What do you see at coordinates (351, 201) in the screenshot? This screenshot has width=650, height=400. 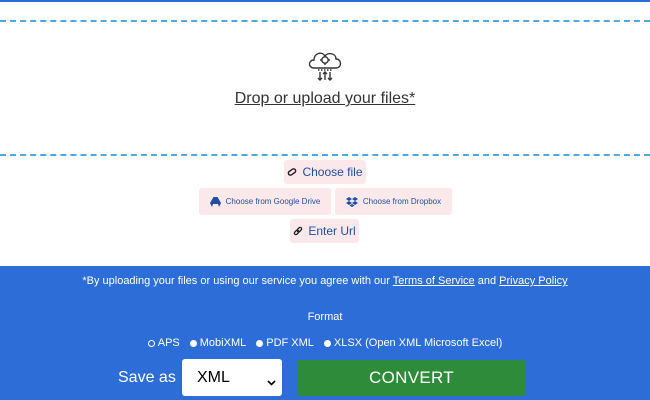 I see `dropbox-icon` at bounding box center [351, 201].